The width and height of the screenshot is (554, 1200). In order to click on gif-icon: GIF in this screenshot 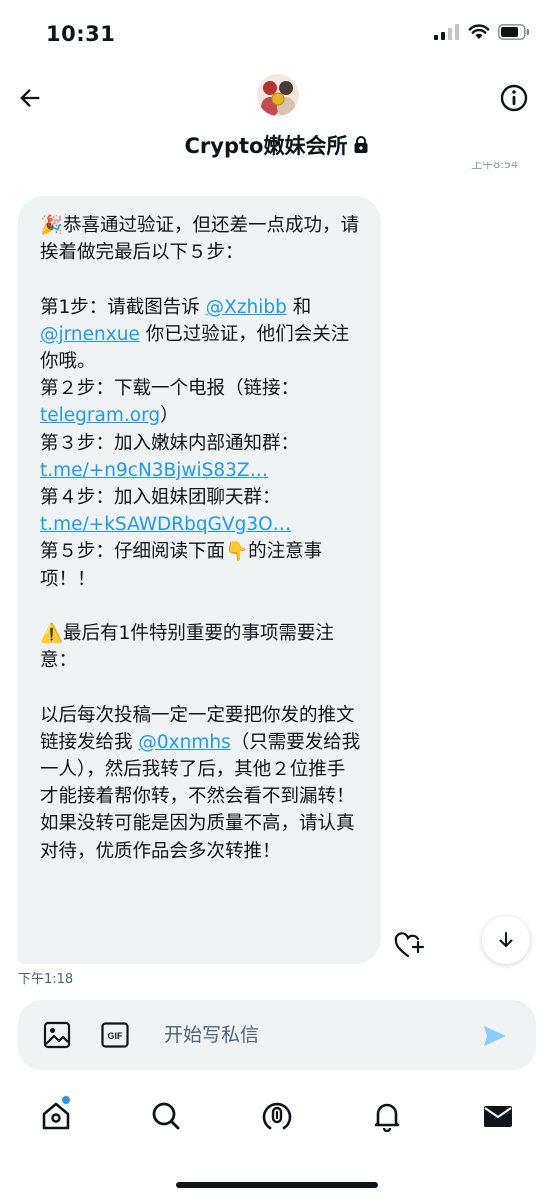, I will do `click(115, 1035)`.